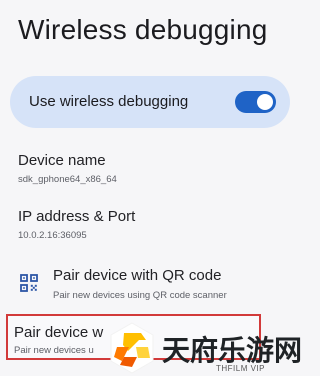  What do you see at coordinates (52, 235) in the screenshot?
I see `ip-address-port-value: 10.0.2.16:36095` at bounding box center [52, 235].